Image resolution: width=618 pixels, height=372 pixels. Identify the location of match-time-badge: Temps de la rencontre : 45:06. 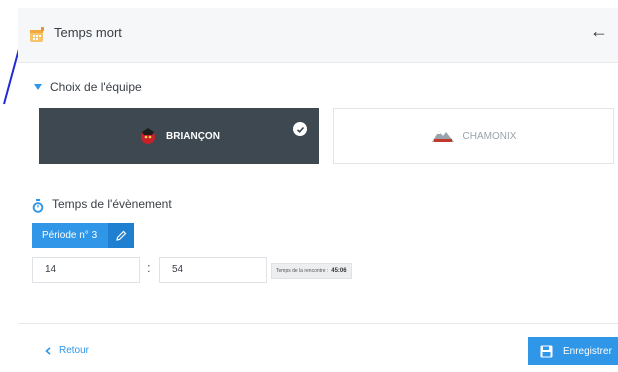
(311, 271).